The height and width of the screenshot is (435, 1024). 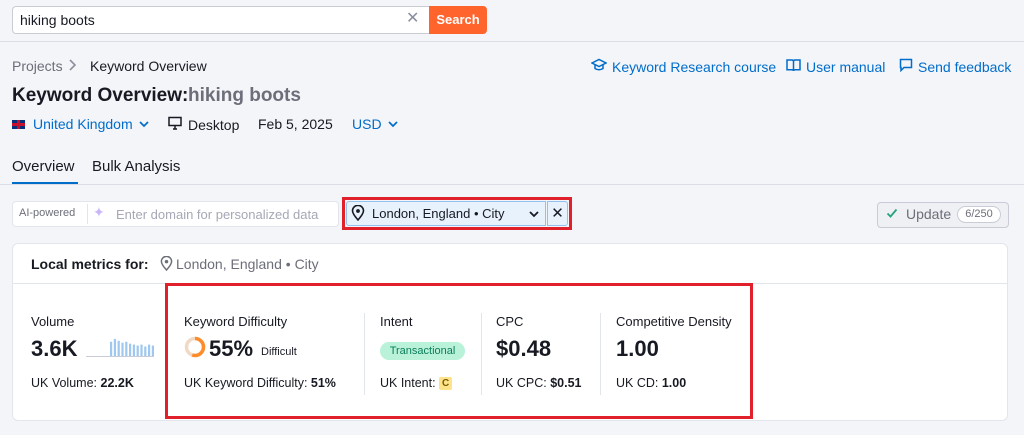 What do you see at coordinates (18, 124) in the screenshot?
I see `uk-flag-icon` at bounding box center [18, 124].